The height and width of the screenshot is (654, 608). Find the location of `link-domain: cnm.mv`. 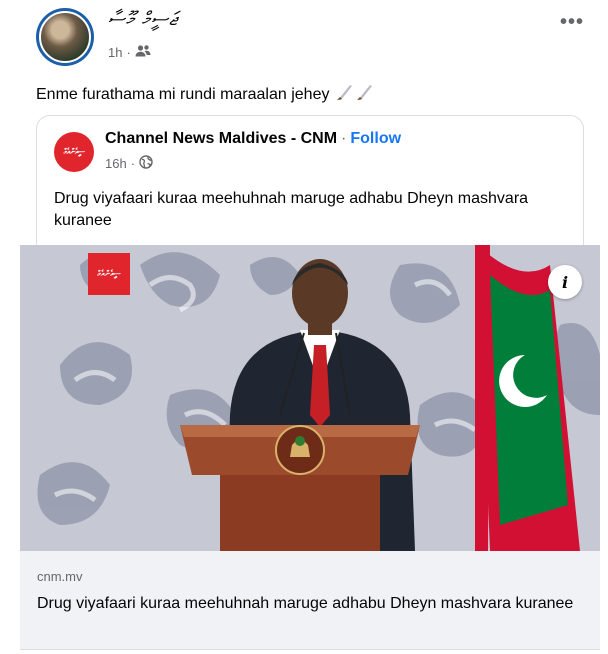

link-domain: cnm.mv is located at coordinates (60, 576).